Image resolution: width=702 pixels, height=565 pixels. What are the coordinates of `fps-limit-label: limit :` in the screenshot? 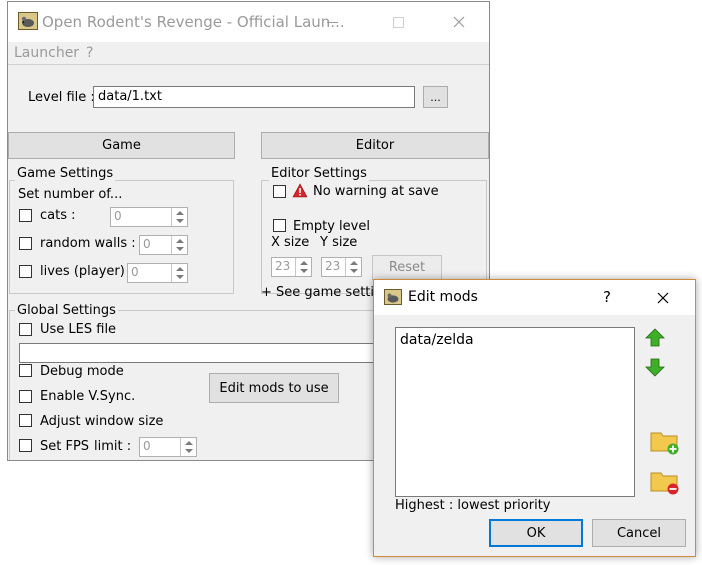 It's located at (113, 446).